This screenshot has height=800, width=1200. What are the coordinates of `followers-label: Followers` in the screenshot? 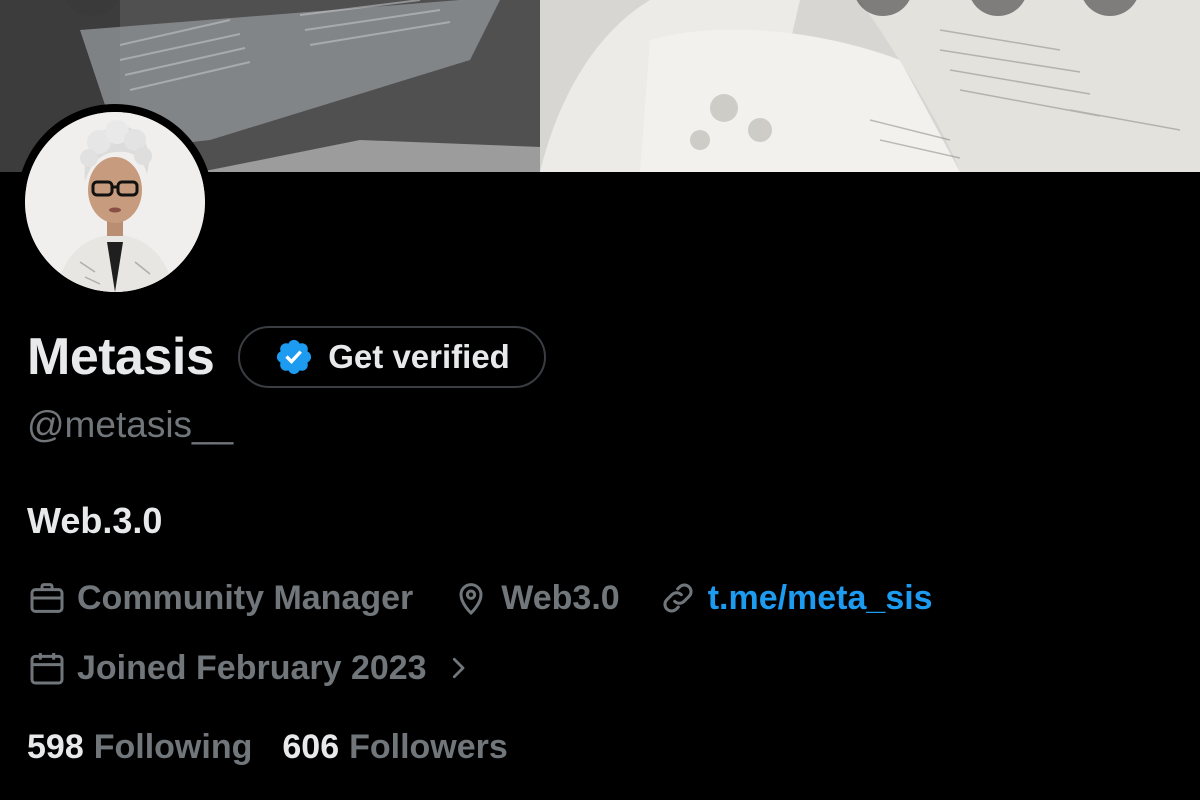 It's located at (428, 747).